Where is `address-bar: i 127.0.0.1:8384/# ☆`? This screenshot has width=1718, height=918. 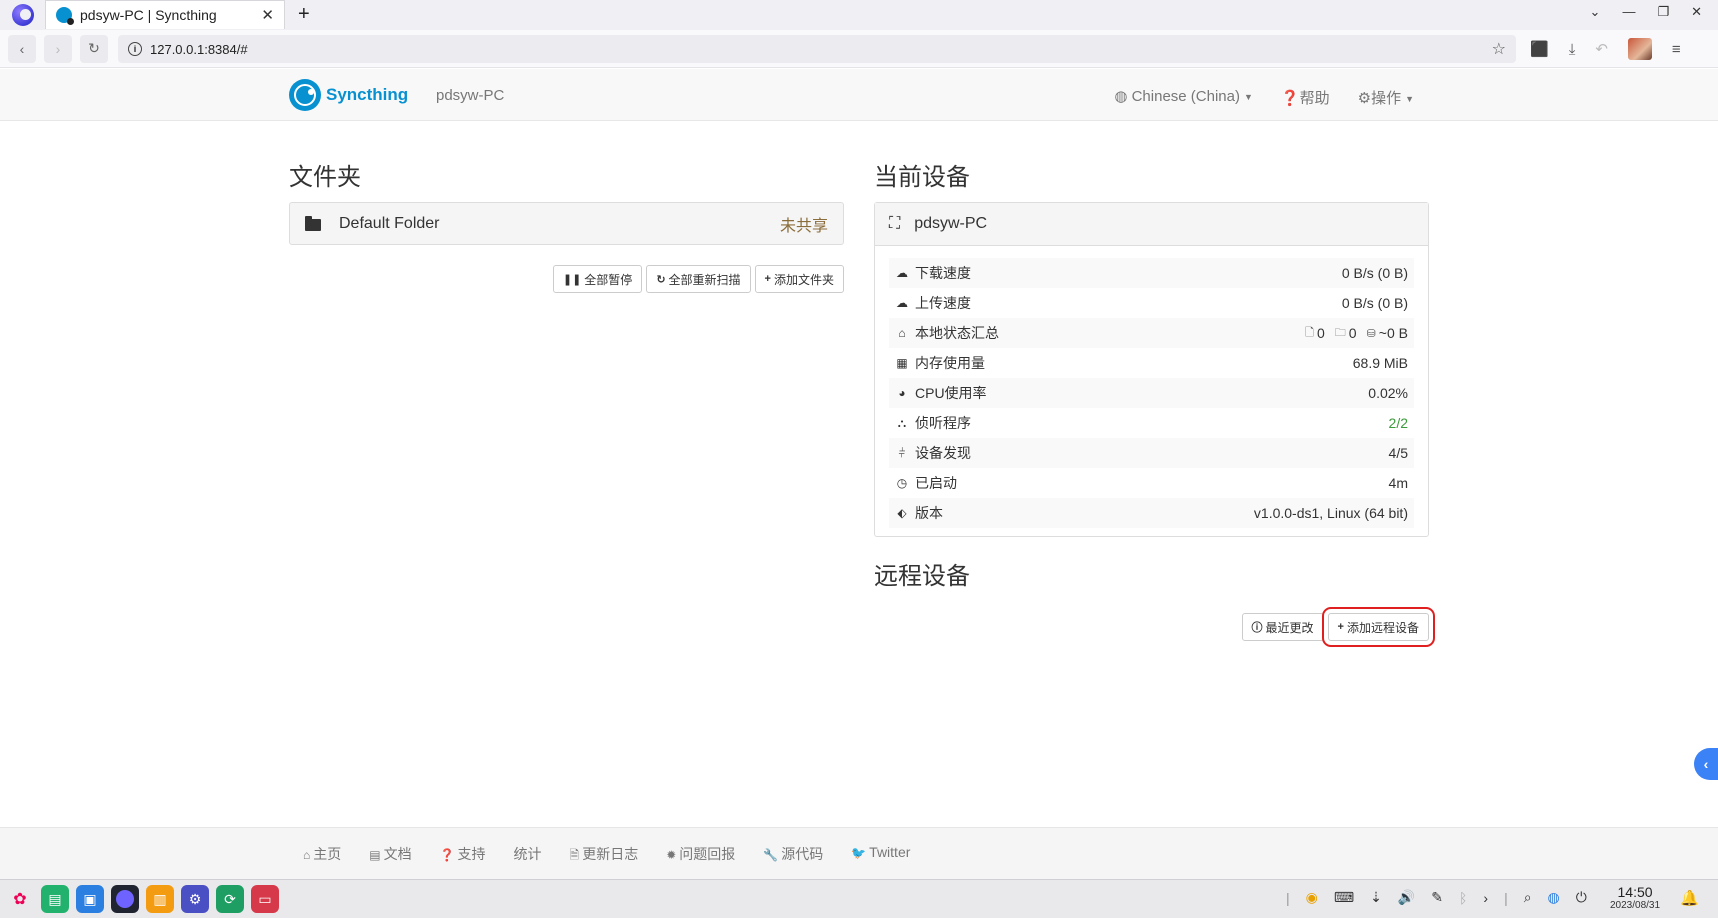
address-bar: i 127.0.0.1:8384/# ☆ is located at coordinates (817, 49).